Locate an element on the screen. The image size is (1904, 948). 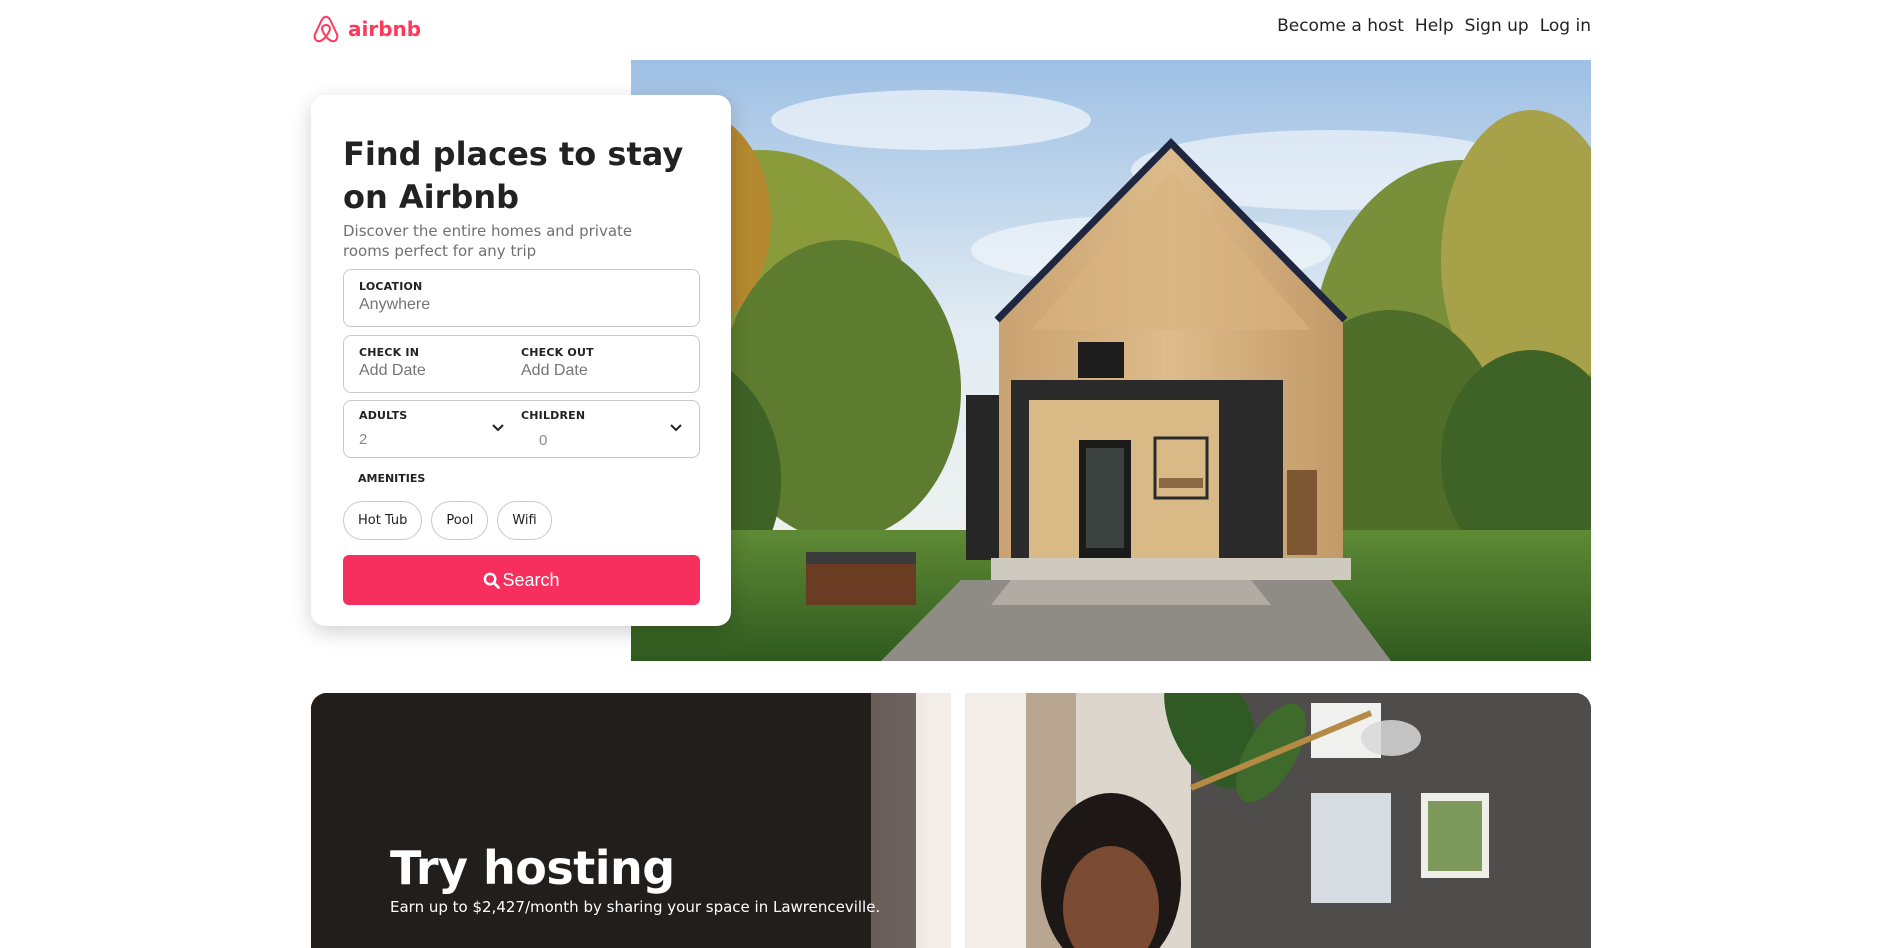
airbnb-logo-icon is located at coordinates (326, 29).